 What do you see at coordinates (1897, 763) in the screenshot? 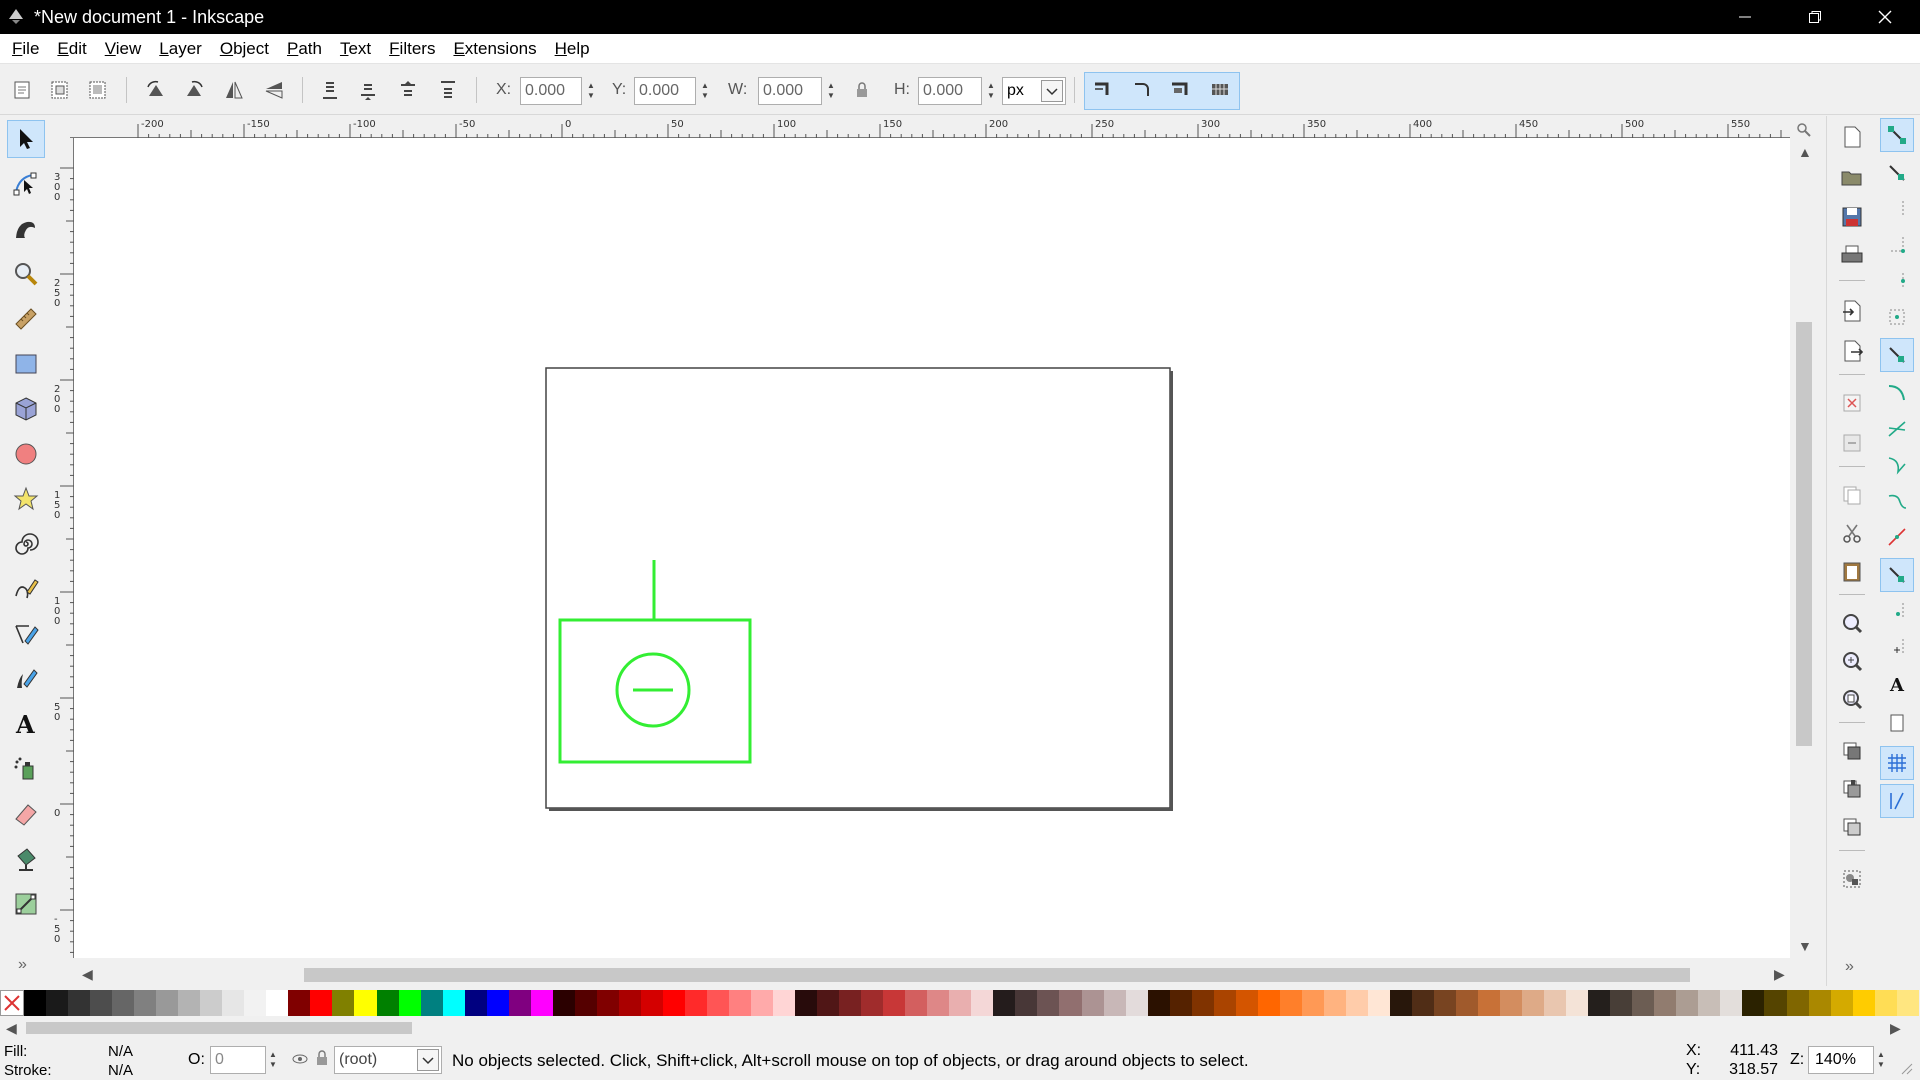
I see `snap-grid-button` at bounding box center [1897, 763].